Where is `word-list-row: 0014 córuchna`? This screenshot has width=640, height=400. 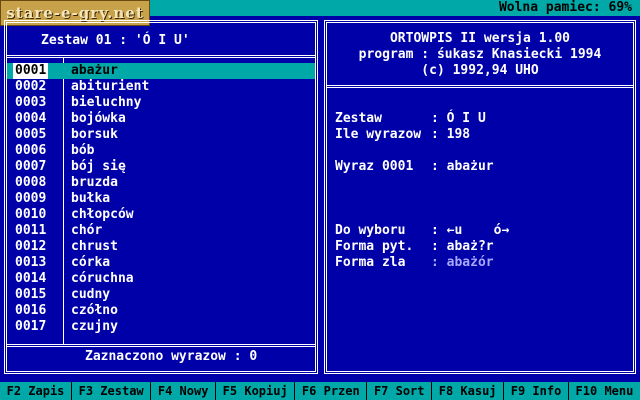
word-list-row: 0014 córuchna is located at coordinates (161, 279).